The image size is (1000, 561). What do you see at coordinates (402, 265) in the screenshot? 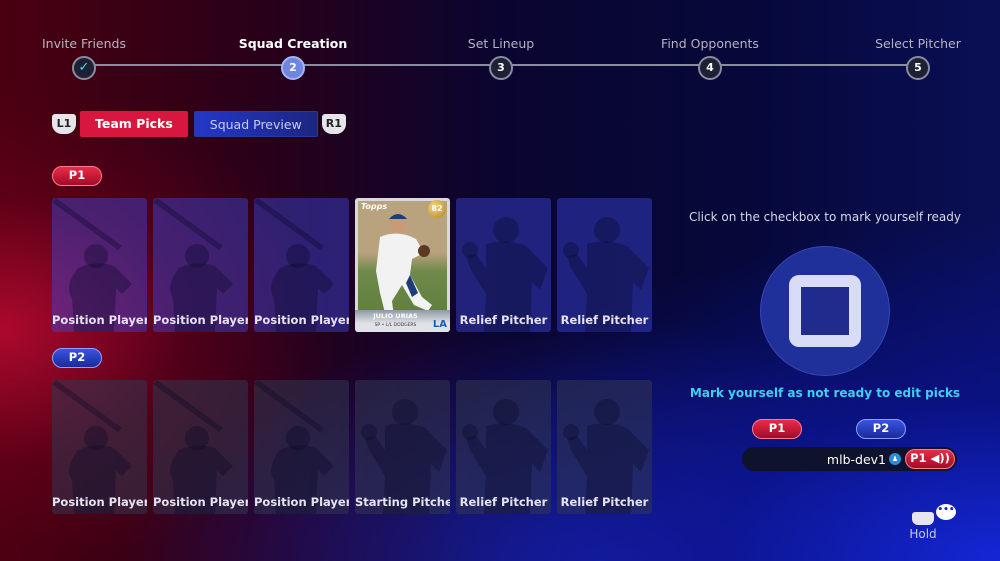
I see `player-card: Topps 82 JULIO URIAS SP • L/L DODGERS LA` at bounding box center [402, 265].